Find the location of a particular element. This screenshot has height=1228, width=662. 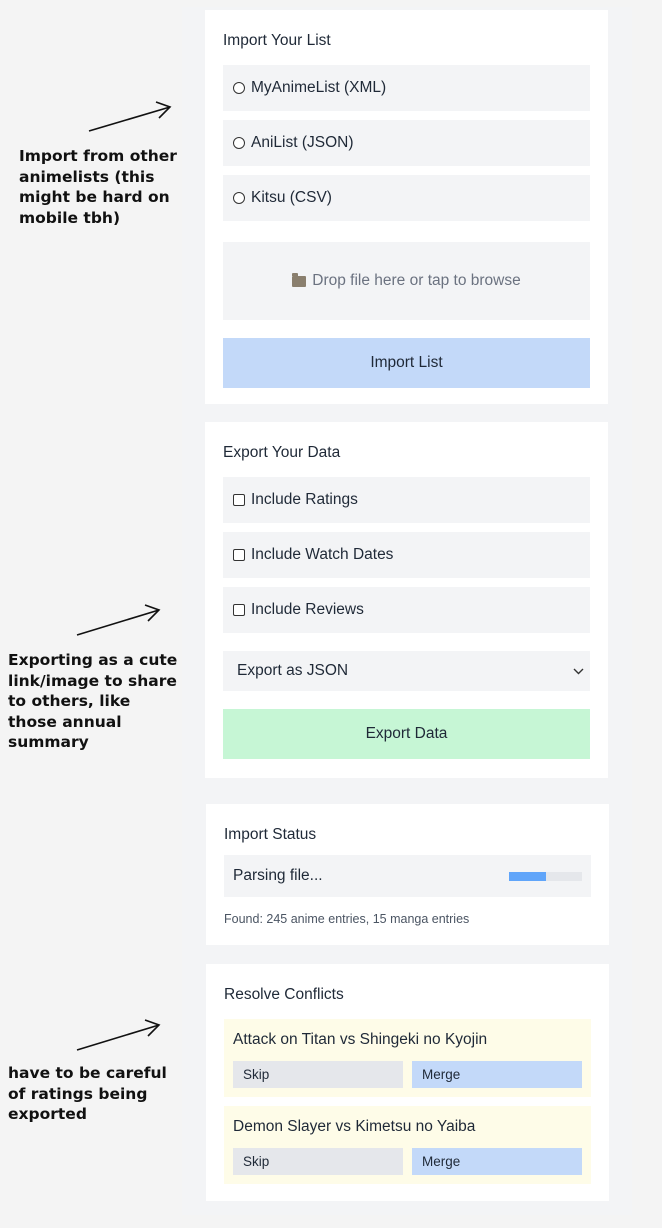

ratings-arrow-icon is located at coordinates (118, 1035).